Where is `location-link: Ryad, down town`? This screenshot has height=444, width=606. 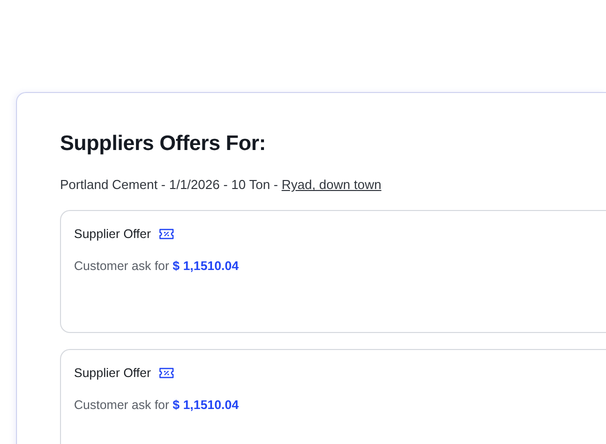
location-link: Ryad, down town is located at coordinates (332, 184).